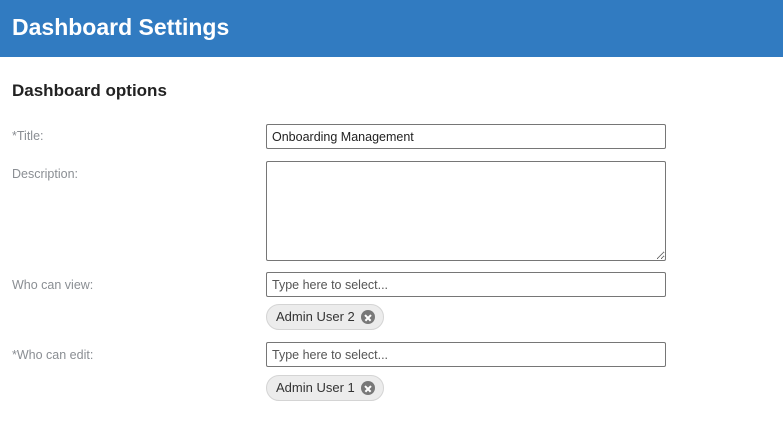 The height and width of the screenshot is (432, 783). Describe the element at coordinates (89, 90) in the screenshot. I see `section-title: Dashboard options` at that location.